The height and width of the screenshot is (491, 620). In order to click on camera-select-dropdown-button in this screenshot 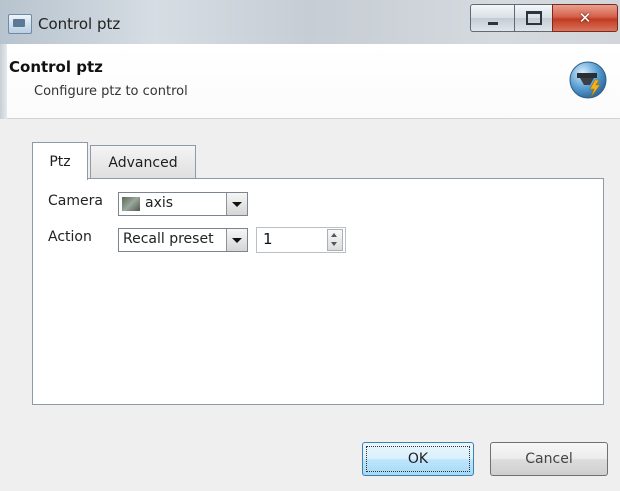, I will do `click(236, 204)`.